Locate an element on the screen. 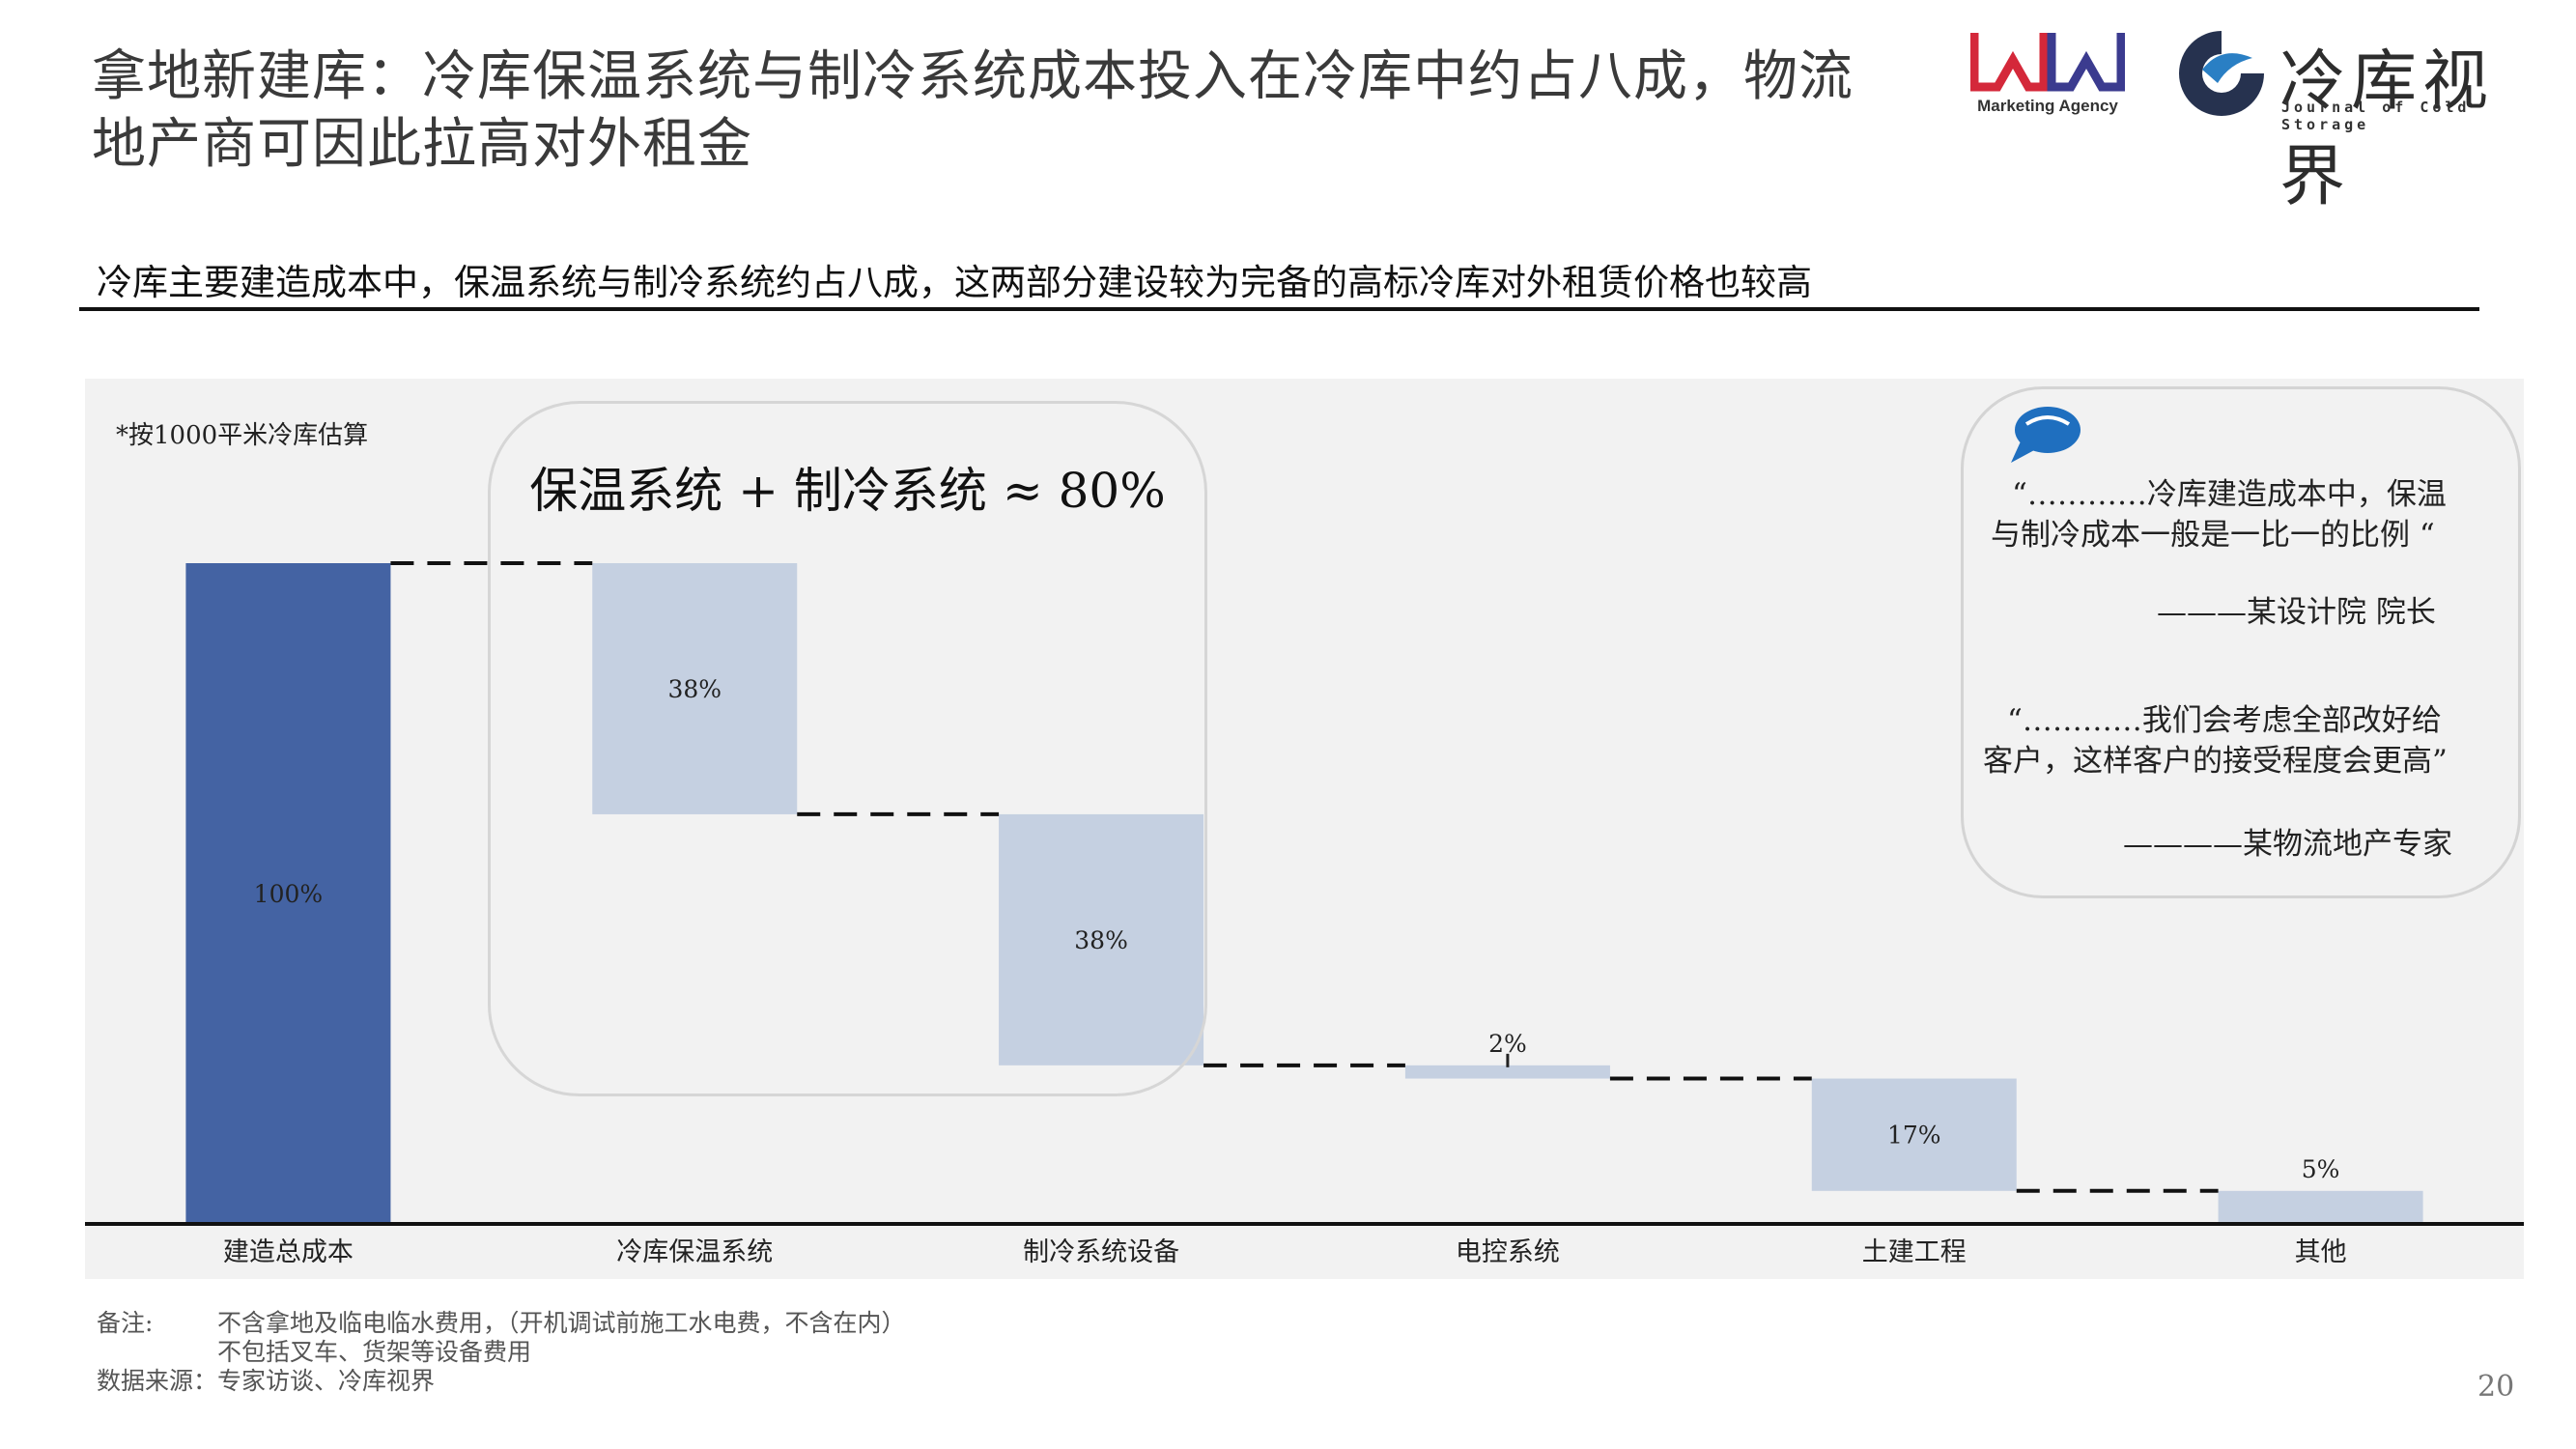 The image size is (2576, 1449). category-label-5: 其他 is located at coordinates (2321, 1252).